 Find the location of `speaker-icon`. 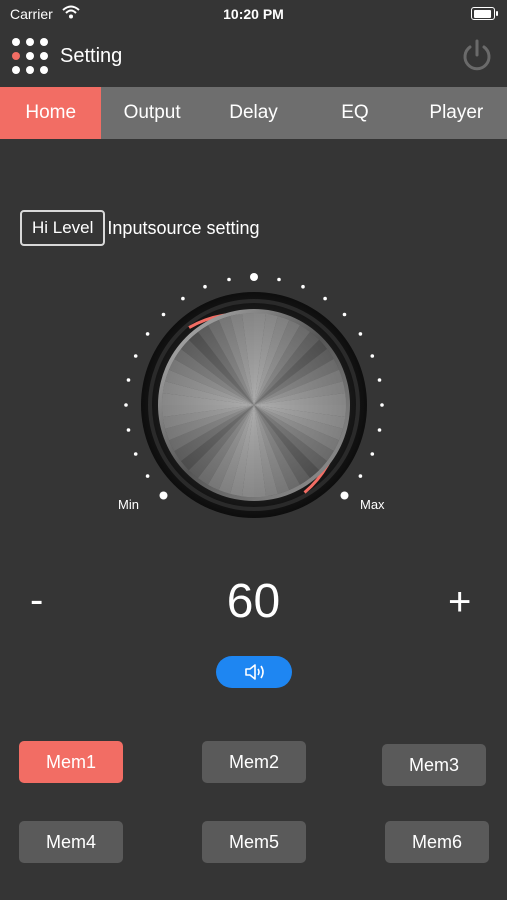

speaker-icon is located at coordinates (254, 672).